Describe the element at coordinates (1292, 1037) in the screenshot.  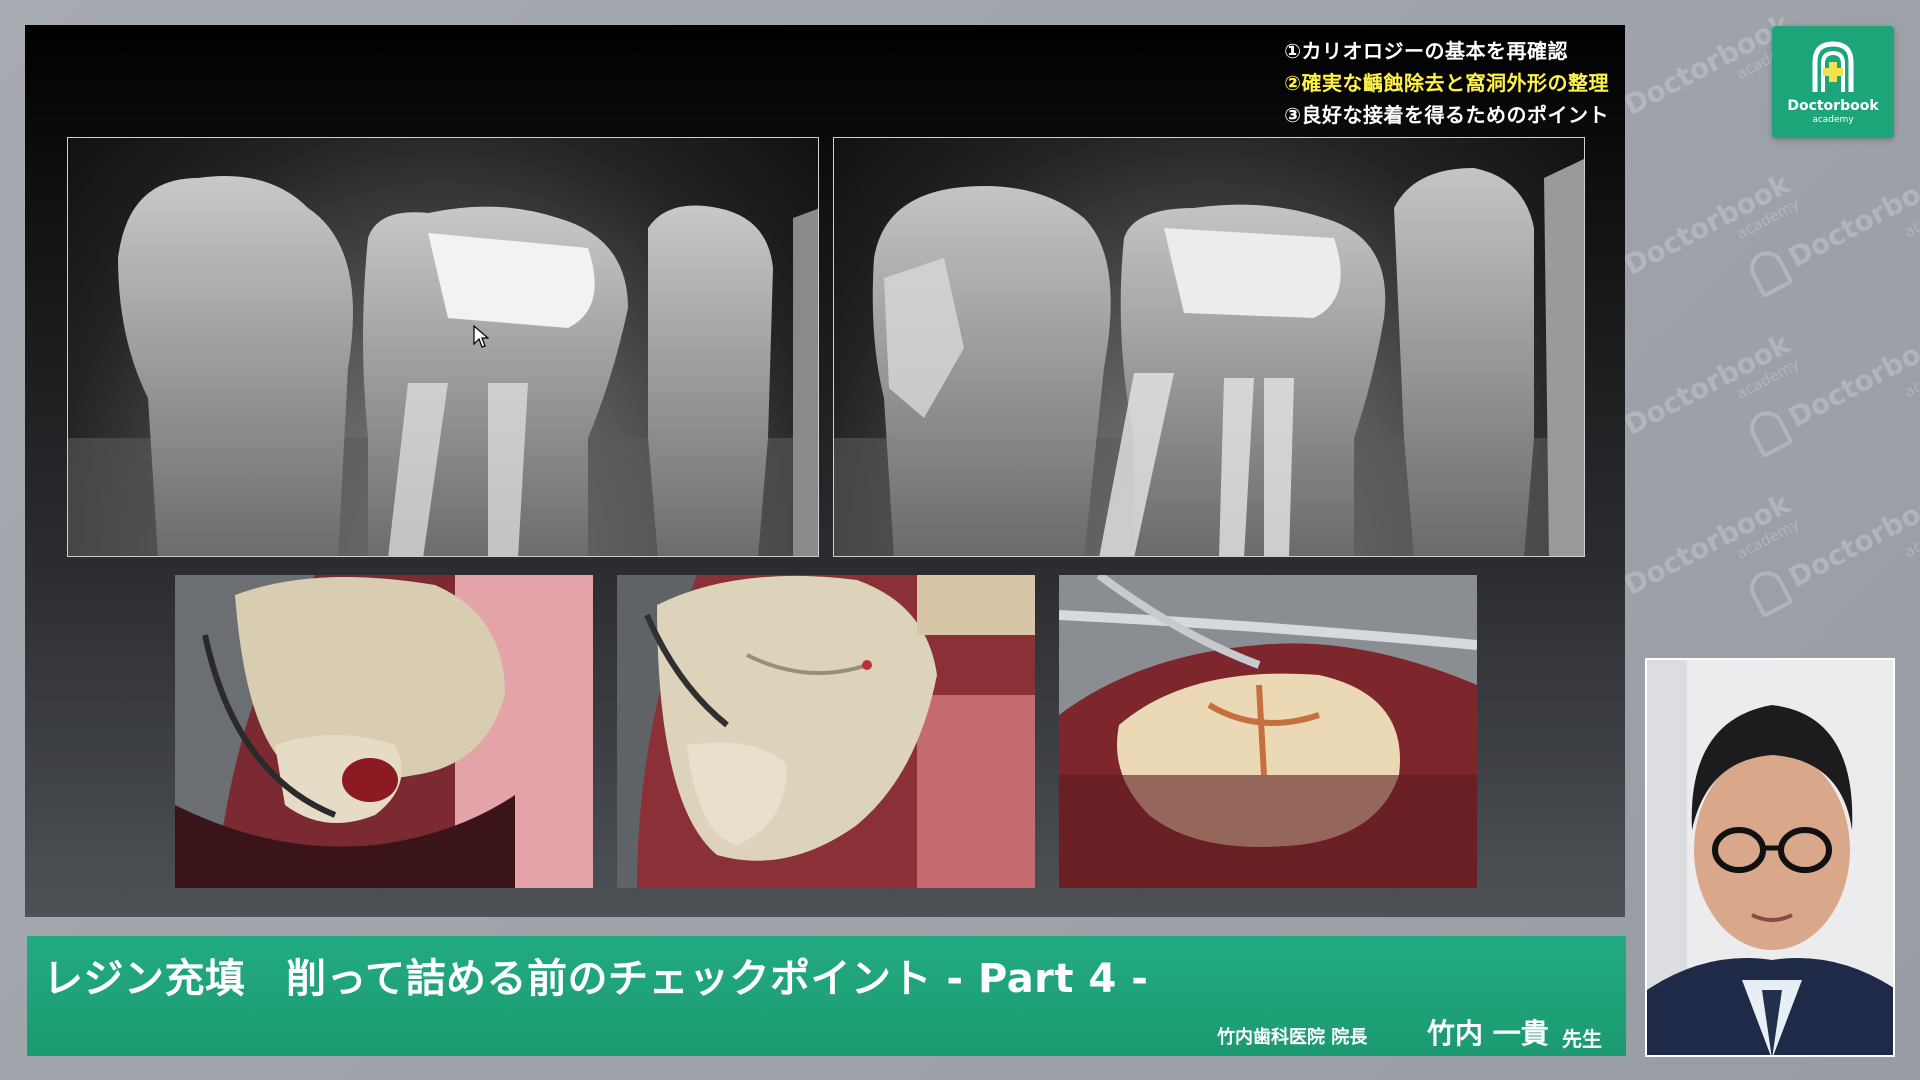
I see `speaker-affiliation: 竹内歯科医院 院長` at that location.